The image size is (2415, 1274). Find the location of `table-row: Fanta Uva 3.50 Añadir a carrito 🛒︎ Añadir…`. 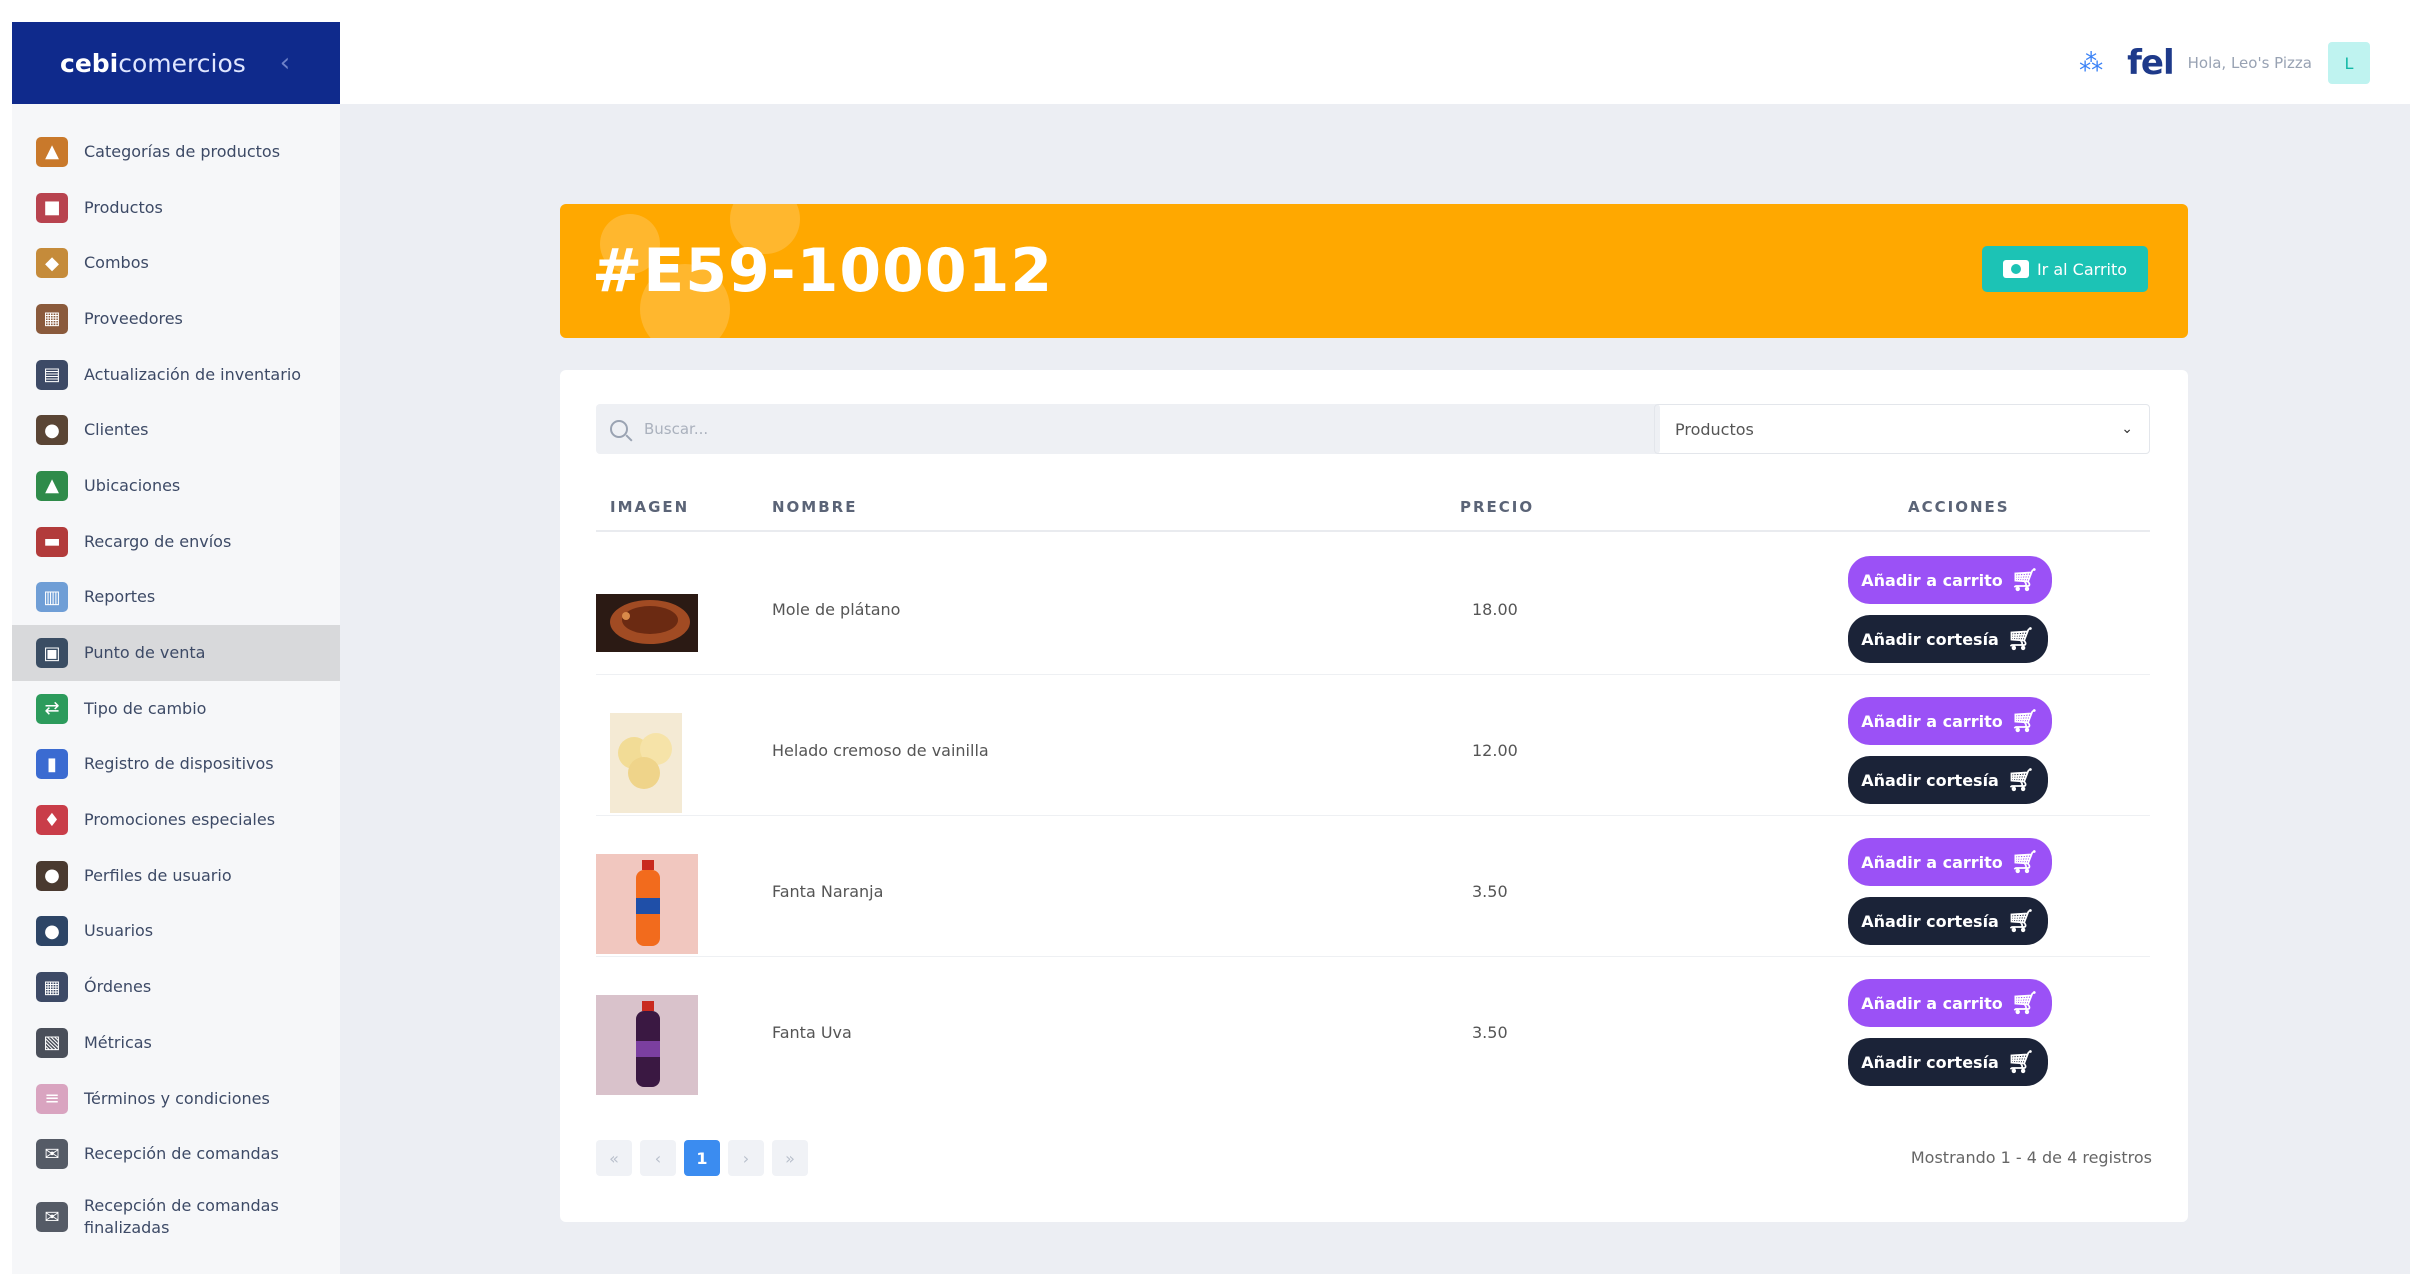

table-row: Fanta Uva 3.50 Añadir a carrito 🛒︎ Añadir… is located at coordinates (1373, 1027).